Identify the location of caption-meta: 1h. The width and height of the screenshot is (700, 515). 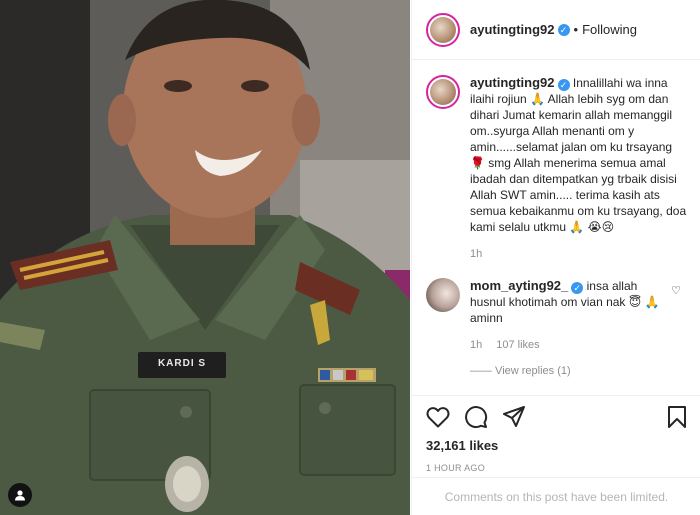
(578, 254).